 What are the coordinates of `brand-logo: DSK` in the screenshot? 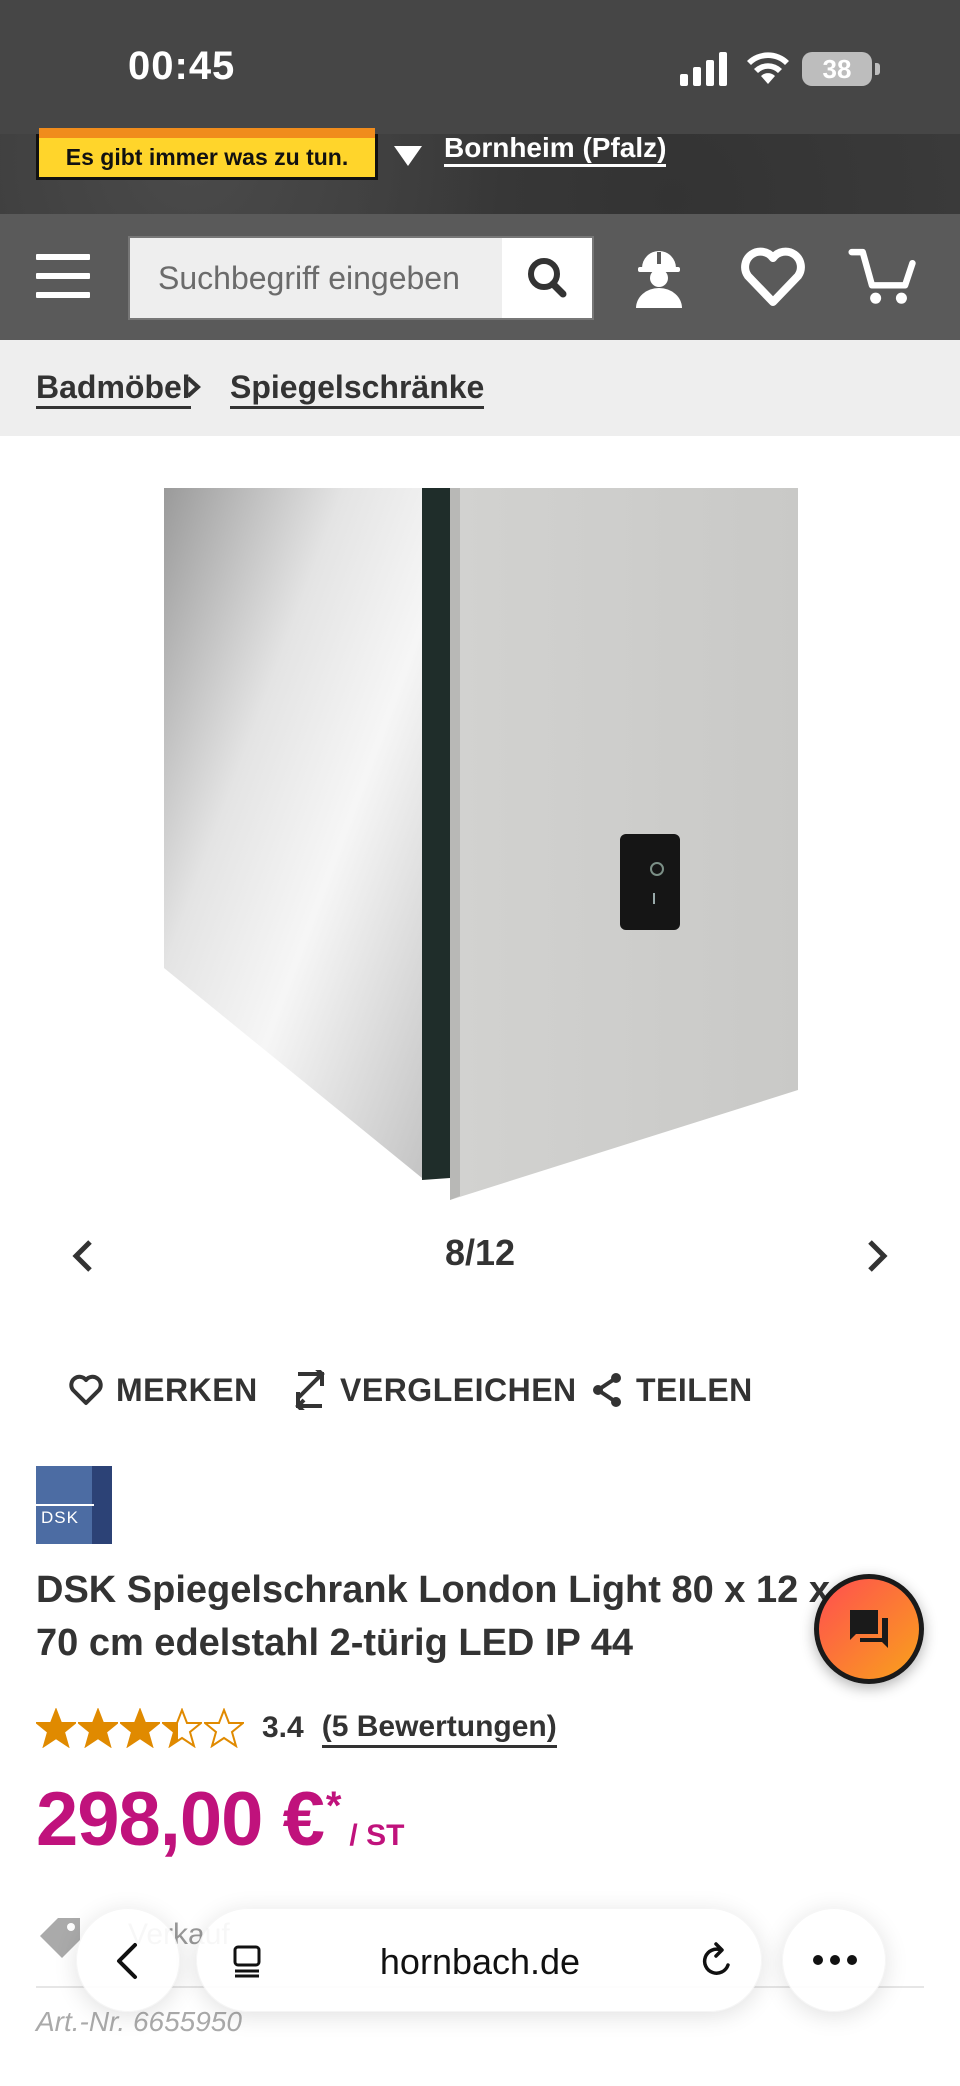 It's located at (74, 1505).